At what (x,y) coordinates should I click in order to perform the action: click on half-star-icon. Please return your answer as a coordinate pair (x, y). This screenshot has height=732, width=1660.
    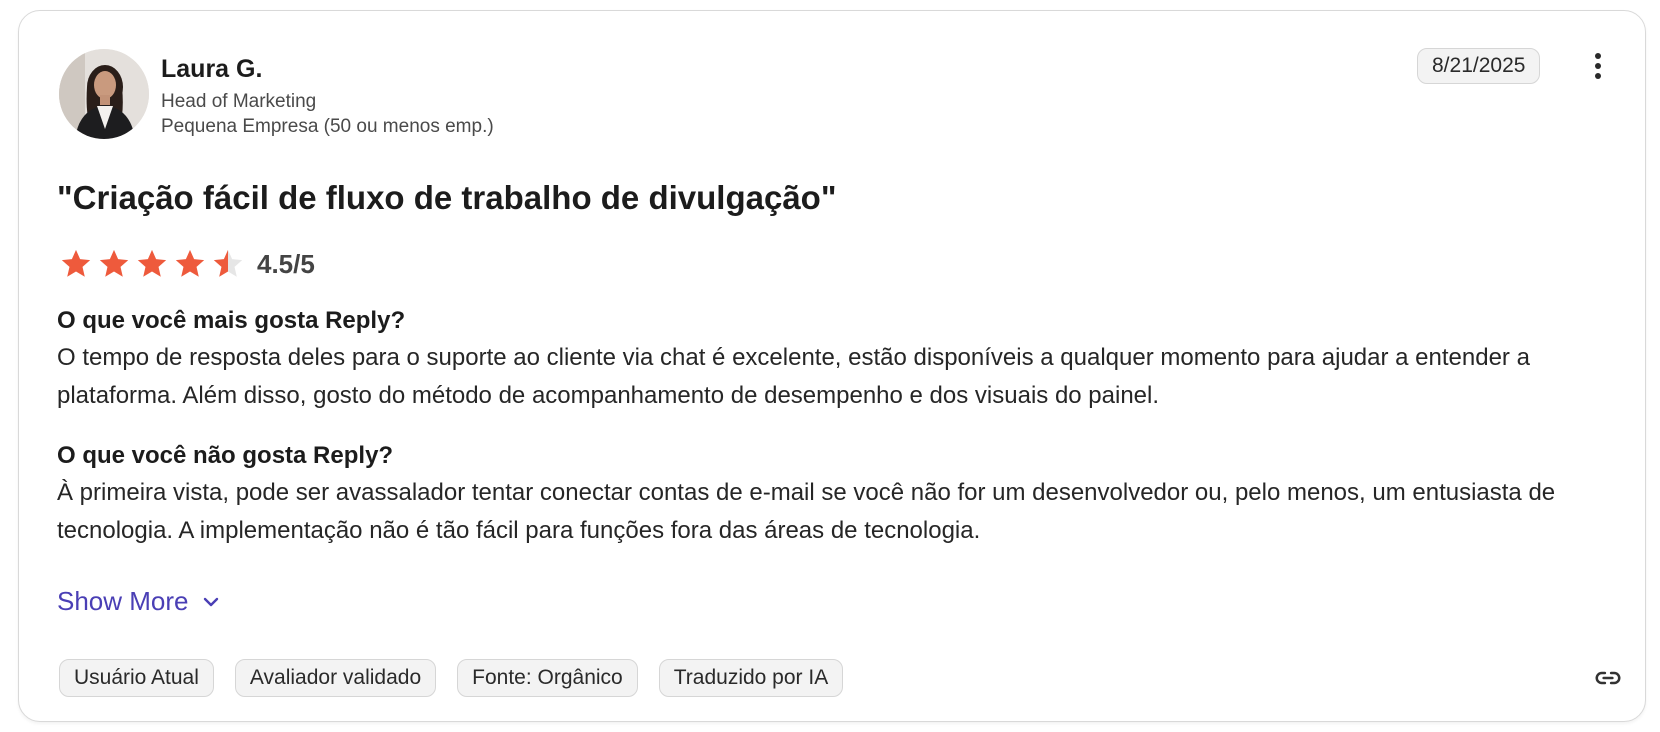
    Looking at the image, I should click on (228, 263).